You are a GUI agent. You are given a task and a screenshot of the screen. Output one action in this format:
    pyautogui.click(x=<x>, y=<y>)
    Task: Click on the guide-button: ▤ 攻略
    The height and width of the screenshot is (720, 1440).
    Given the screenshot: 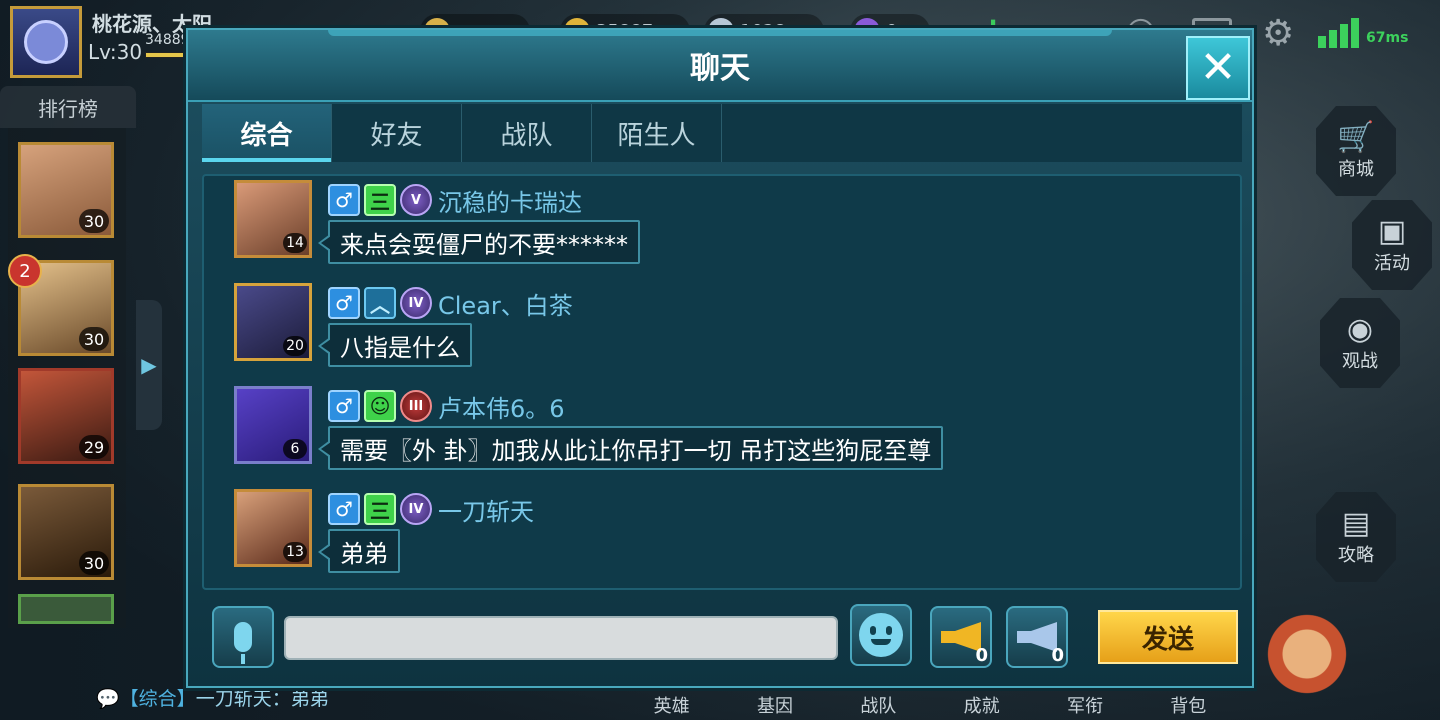 What is the action you would take?
    pyautogui.click(x=1356, y=537)
    